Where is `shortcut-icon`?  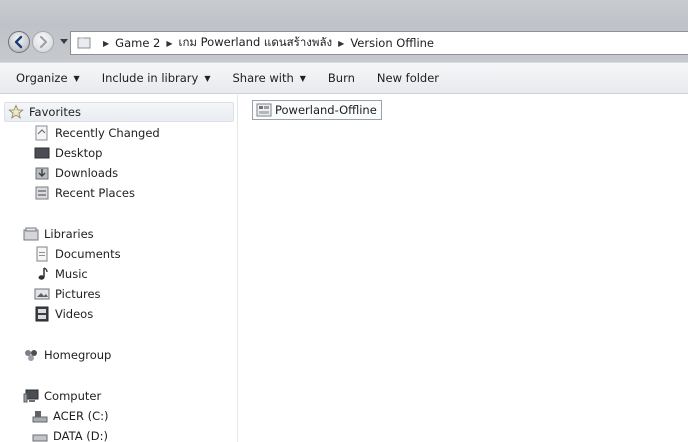
shortcut-icon is located at coordinates (264, 110).